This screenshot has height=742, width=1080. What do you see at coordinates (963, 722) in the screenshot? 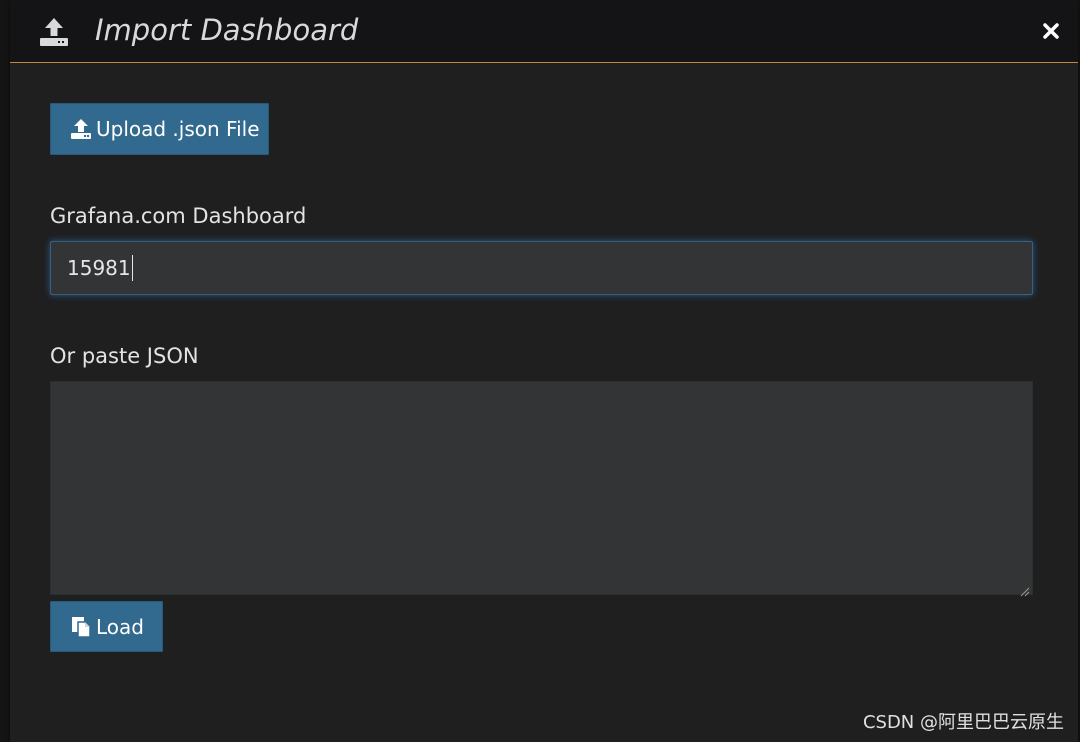
I see `watermark-text: CSDN @阿里巴巴云原生` at bounding box center [963, 722].